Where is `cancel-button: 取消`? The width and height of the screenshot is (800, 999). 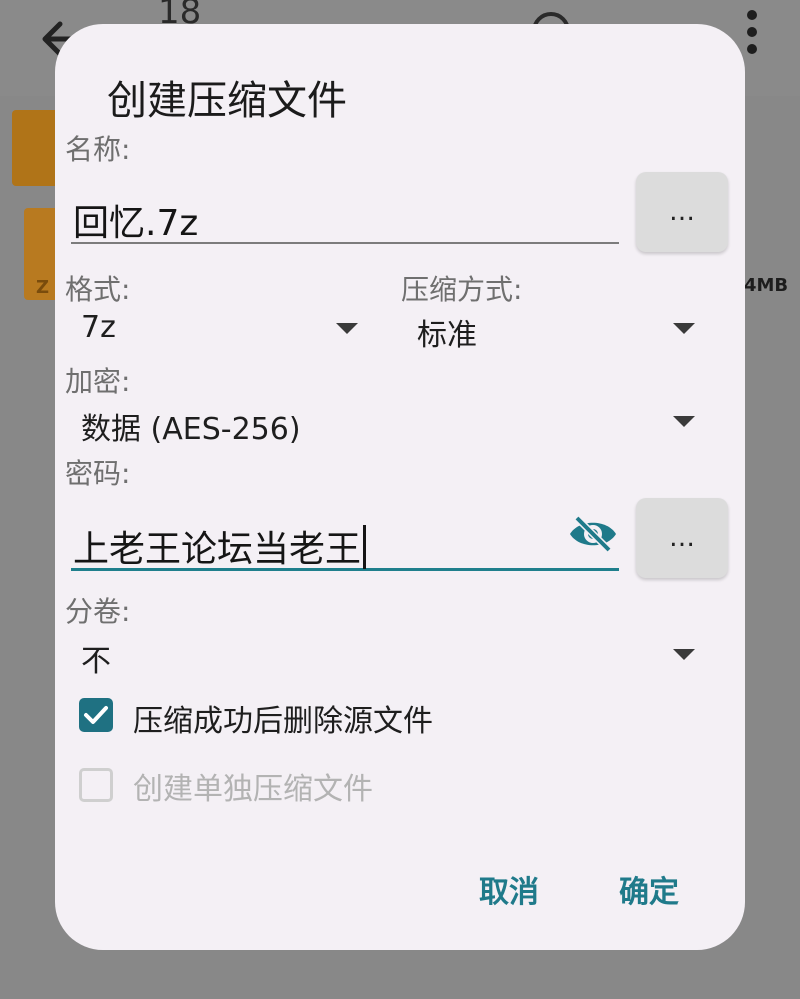 cancel-button: 取消 is located at coordinates (509, 889).